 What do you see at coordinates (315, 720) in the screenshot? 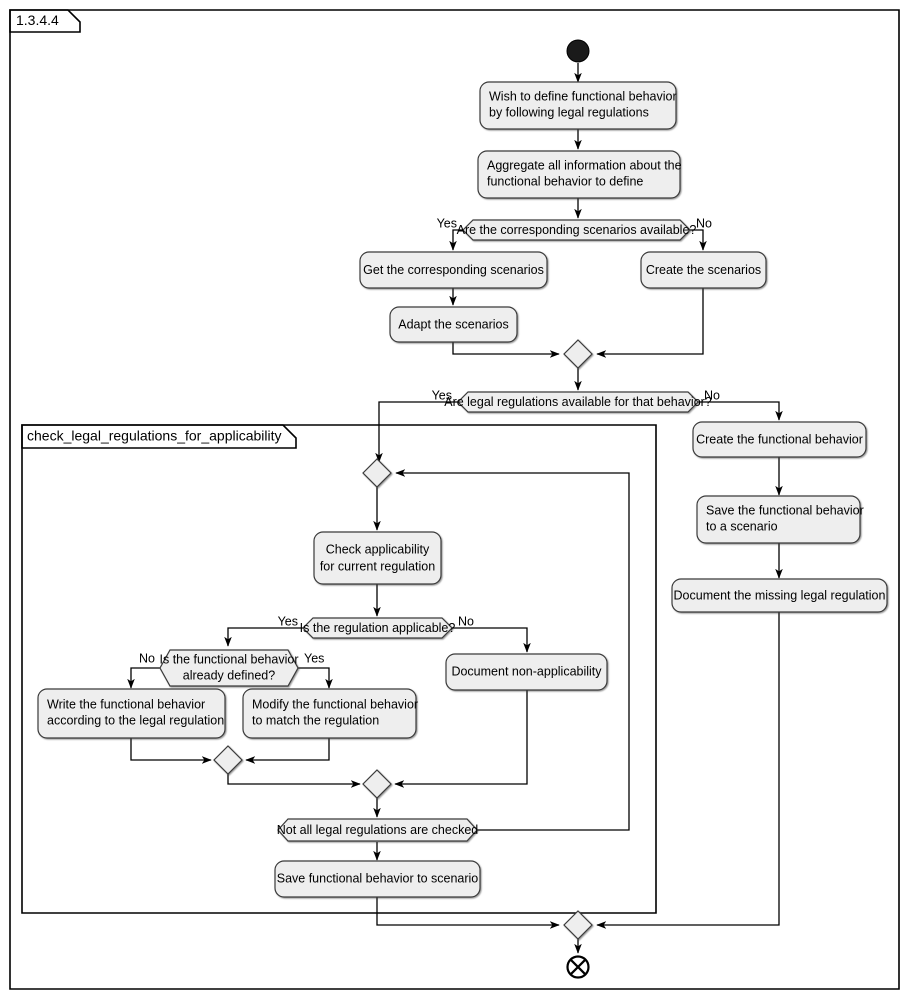
I see `activity-modify-functional-behavior-line2: to match the regulation` at bounding box center [315, 720].